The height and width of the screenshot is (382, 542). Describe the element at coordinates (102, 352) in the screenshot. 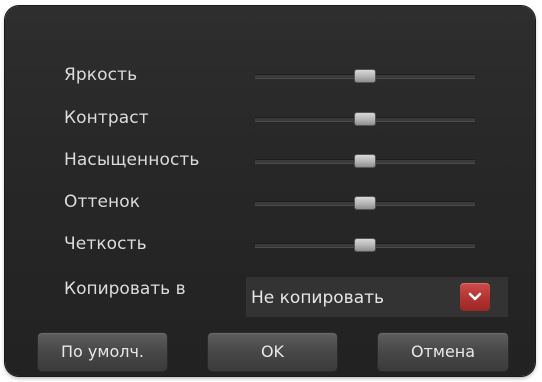

I see `default-button: По умолч.` at that location.